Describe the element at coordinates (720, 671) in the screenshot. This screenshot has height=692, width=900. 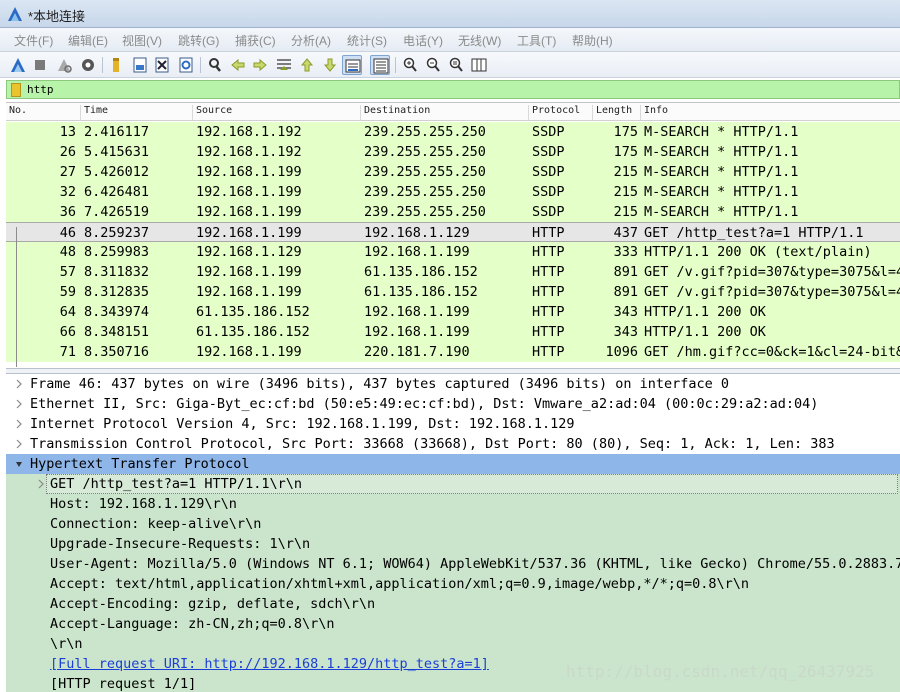
I see `watermark: http://blog.csdn.net/qq_26437925` at that location.